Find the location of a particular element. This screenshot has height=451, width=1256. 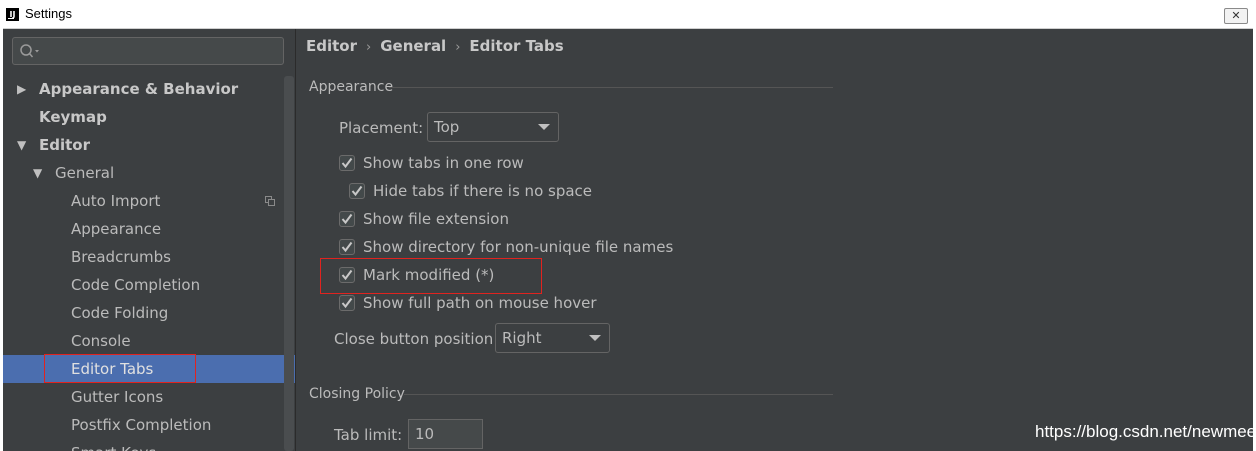

copy-settings-icon is located at coordinates (270, 201).